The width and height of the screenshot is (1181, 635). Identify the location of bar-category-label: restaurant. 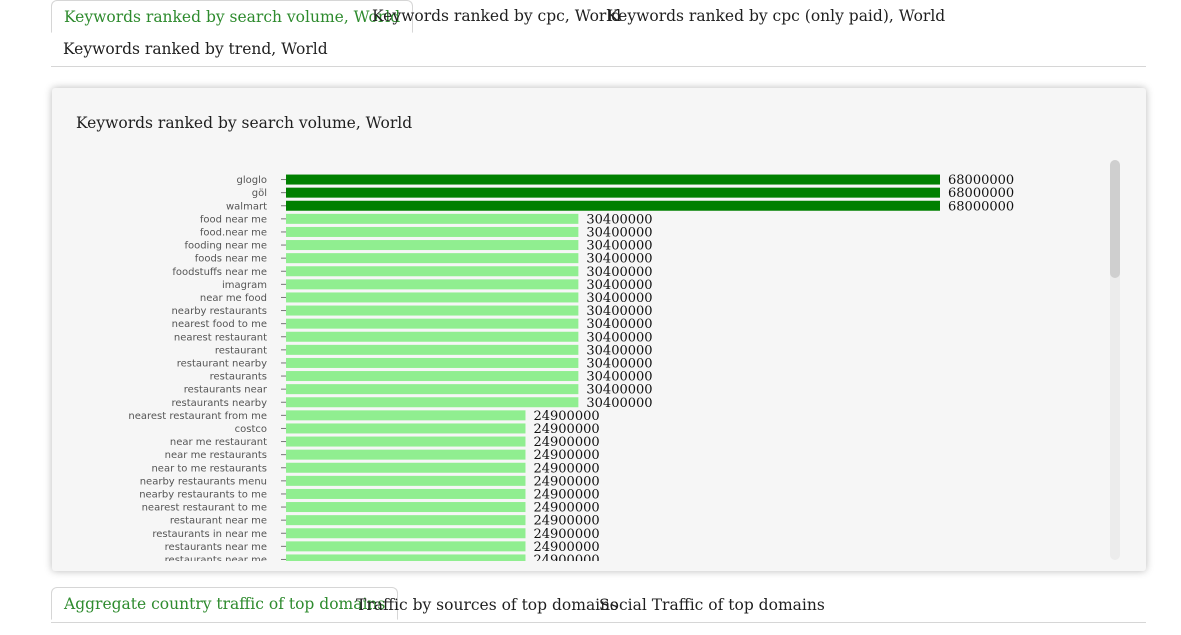
(241, 350).